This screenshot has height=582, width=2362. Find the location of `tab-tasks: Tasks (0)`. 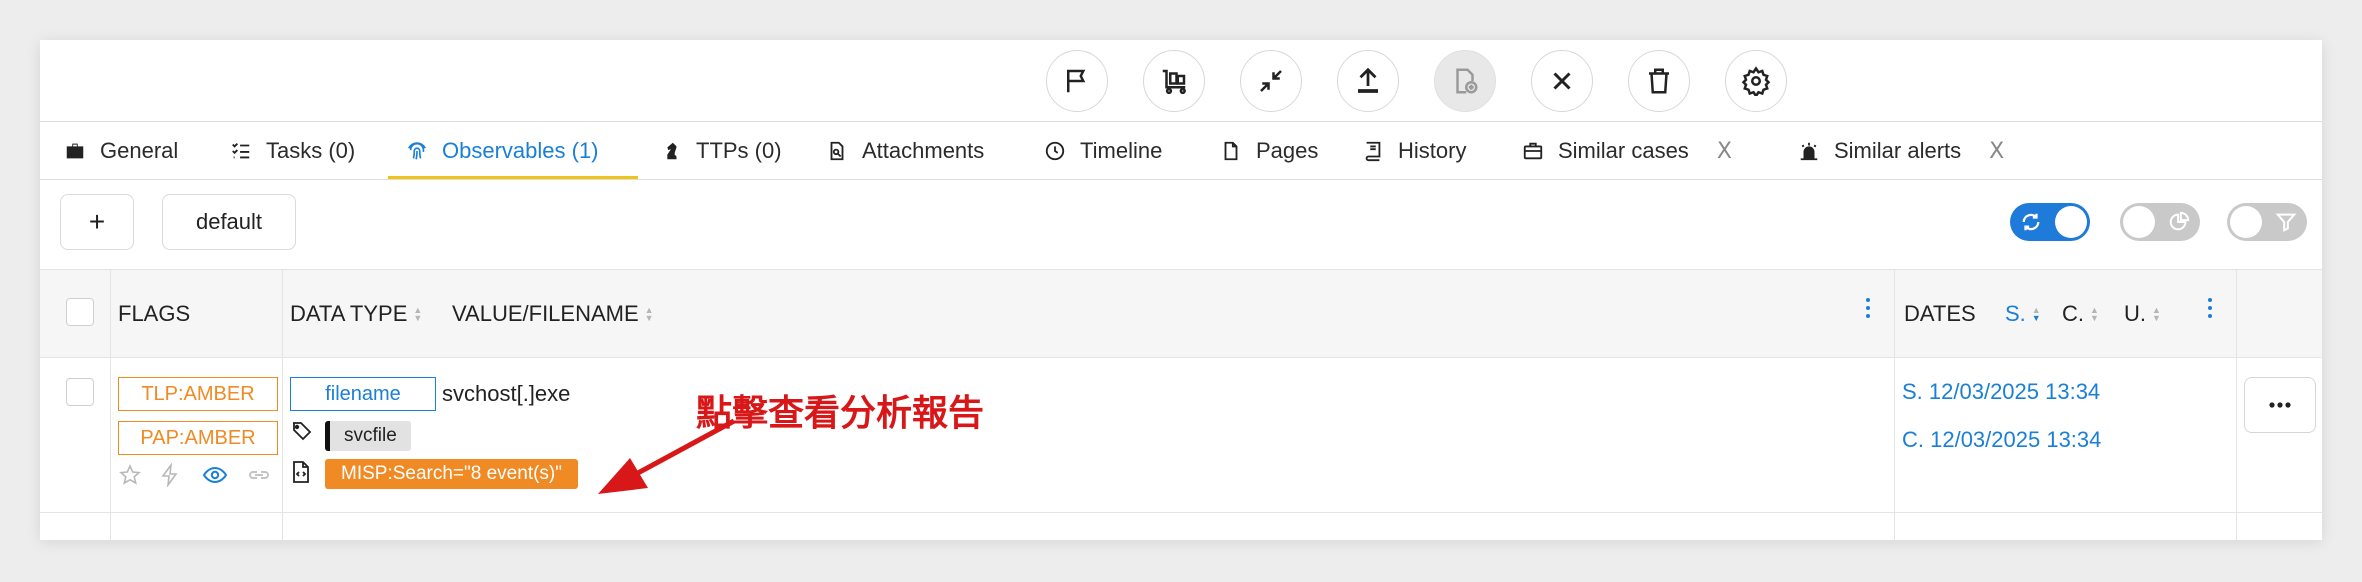

tab-tasks: Tasks (0) is located at coordinates (292, 151).